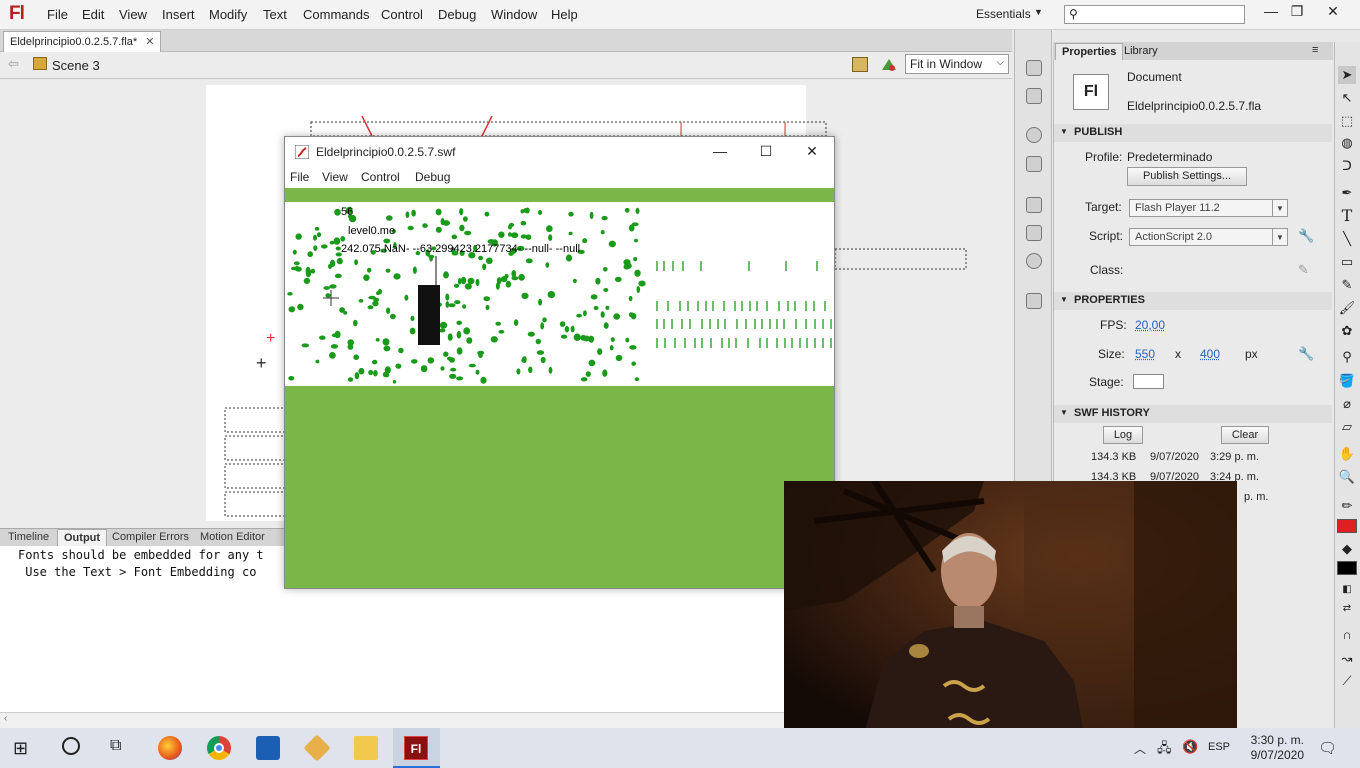 The image size is (1360, 768). Describe the element at coordinates (1347, 549) in the screenshot. I see `fill-color-icon: ◆` at that location.